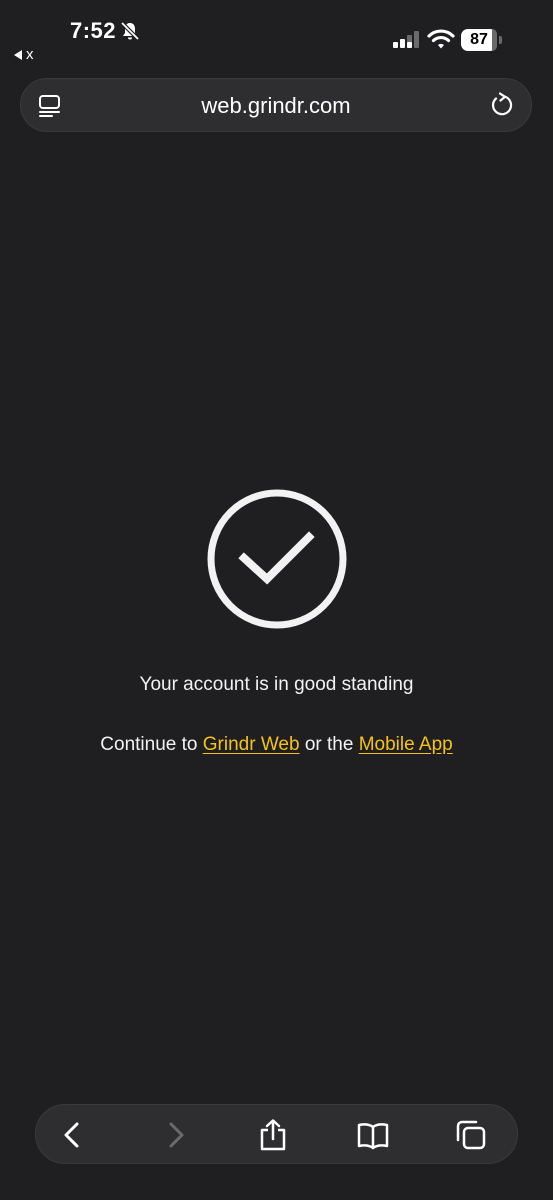 The image size is (553, 1200). What do you see at coordinates (406, 744) in the screenshot?
I see `mobile-app-link: Mobile App` at bounding box center [406, 744].